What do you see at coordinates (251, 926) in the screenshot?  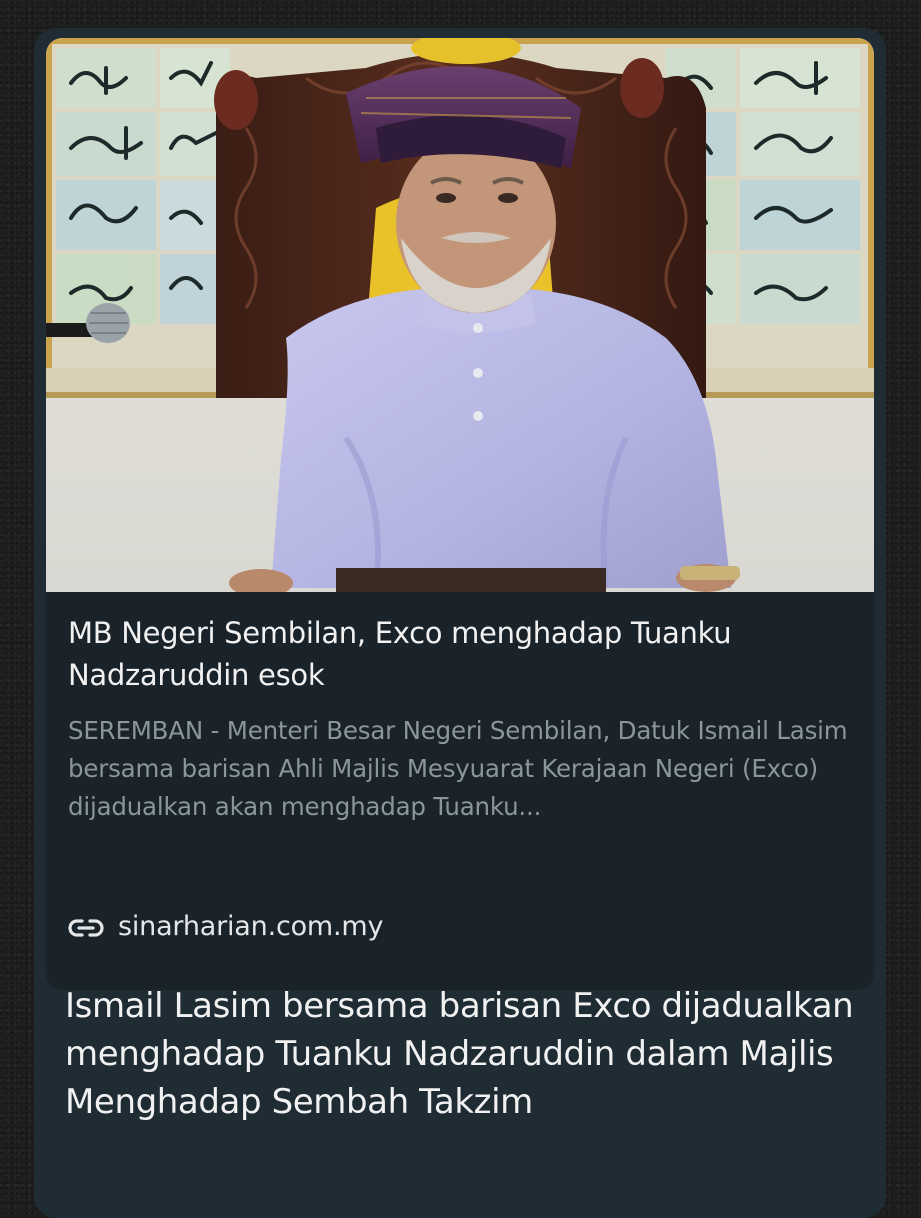 I see `link-preview-domain-text: sinarharian.com.my` at bounding box center [251, 926].